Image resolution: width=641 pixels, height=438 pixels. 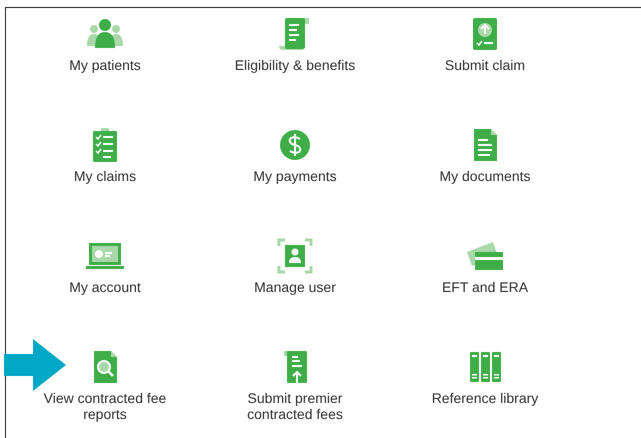 I want to click on tile-link: Manage user, so click(x=295, y=287).